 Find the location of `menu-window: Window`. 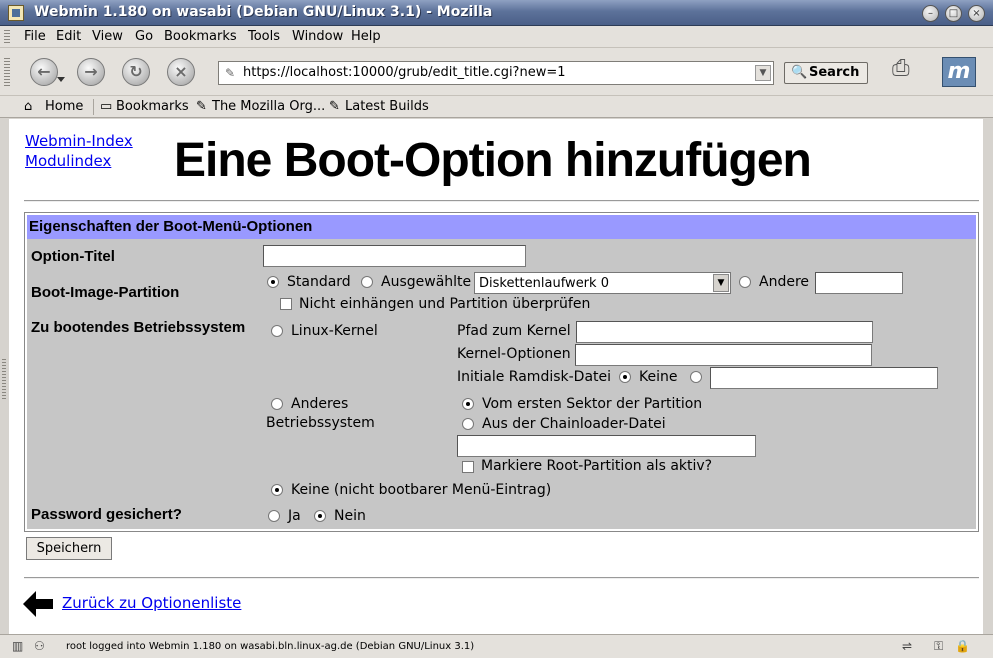

menu-window: Window is located at coordinates (317, 36).